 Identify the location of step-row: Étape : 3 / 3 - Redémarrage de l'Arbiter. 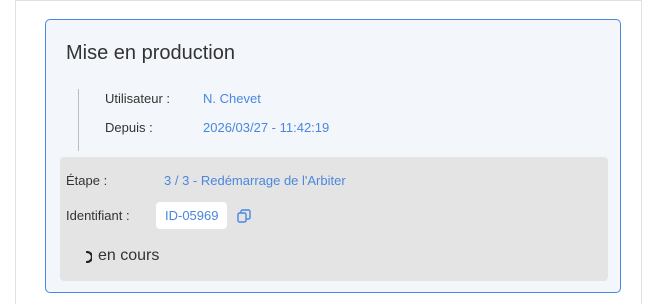
(206, 180).